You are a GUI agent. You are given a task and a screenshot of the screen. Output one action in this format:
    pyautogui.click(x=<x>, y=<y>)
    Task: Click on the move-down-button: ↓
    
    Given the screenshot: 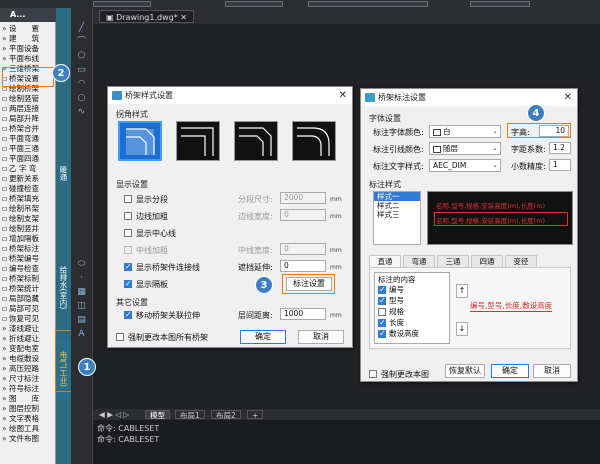 What is the action you would take?
    pyautogui.click(x=462, y=329)
    